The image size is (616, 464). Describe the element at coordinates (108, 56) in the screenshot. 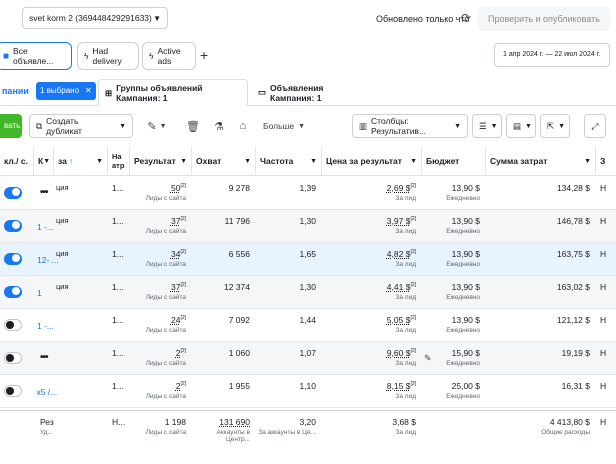

I see `had-delivery-filter: ϟ Had delivery` at that location.